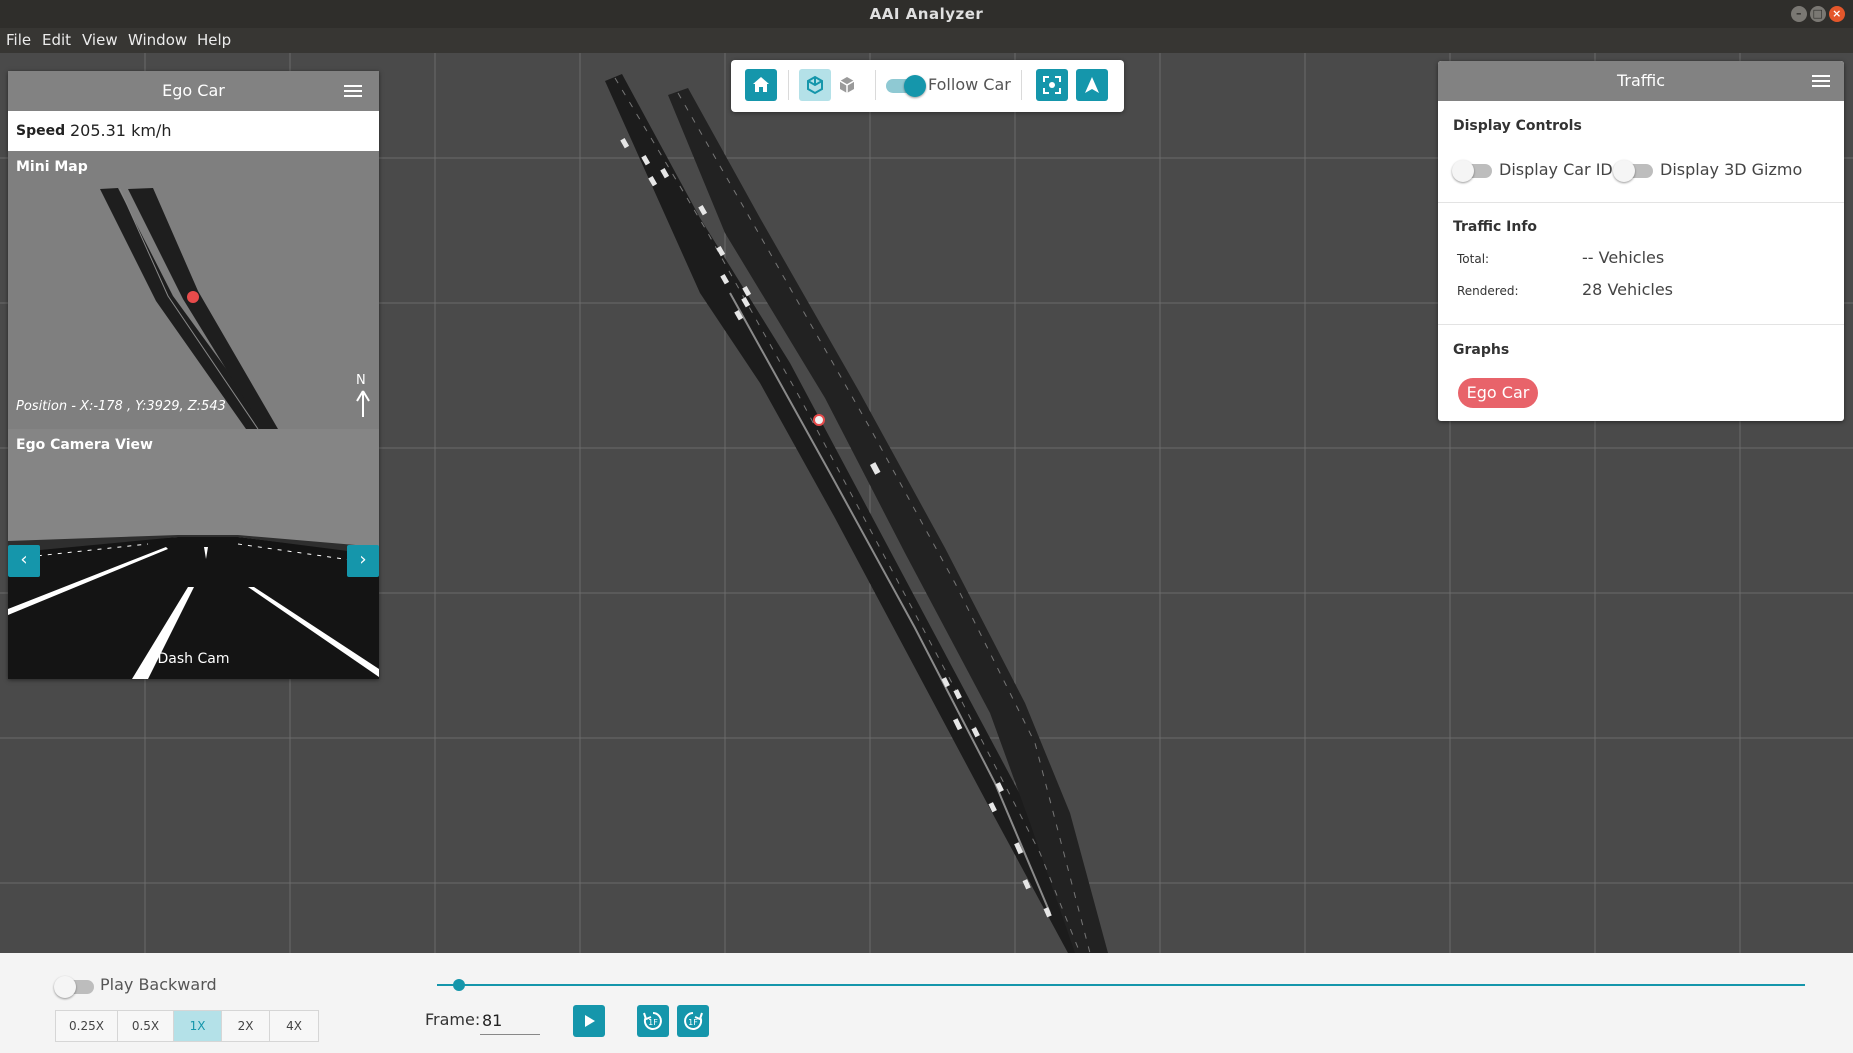 The image size is (1853, 1053). Describe the element at coordinates (1731, 169) in the screenshot. I see `display-3d-gizmo-label: Display 3D Gizmo` at that location.